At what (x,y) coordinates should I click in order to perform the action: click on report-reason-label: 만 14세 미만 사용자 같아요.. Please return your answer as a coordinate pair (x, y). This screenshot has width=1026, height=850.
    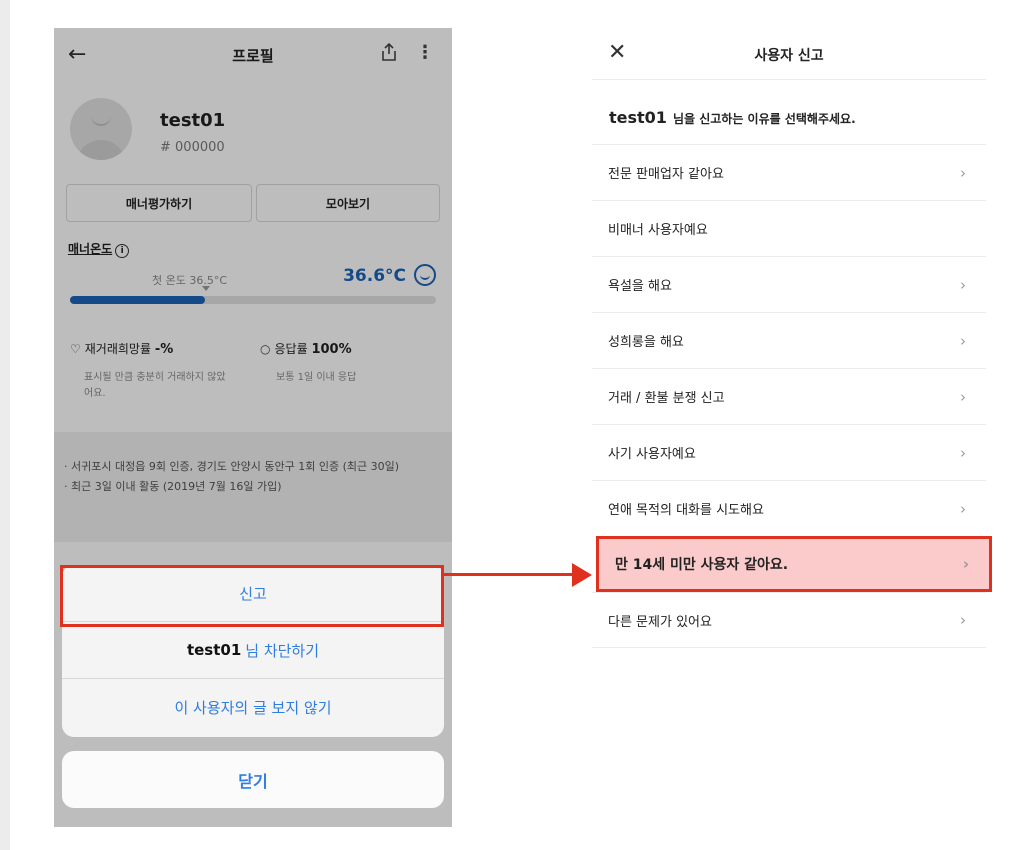
    Looking at the image, I should click on (702, 565).